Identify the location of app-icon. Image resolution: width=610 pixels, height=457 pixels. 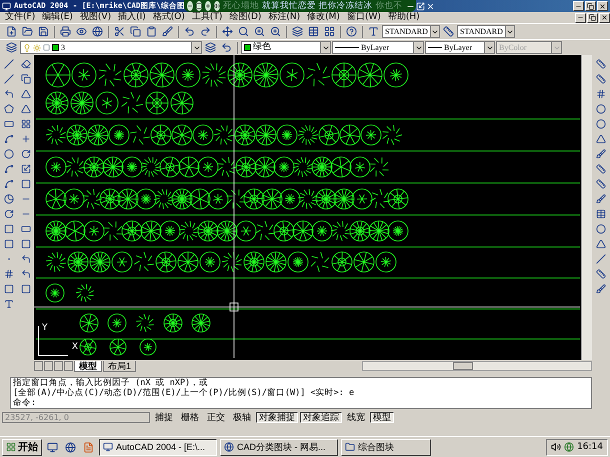
(6, 6).